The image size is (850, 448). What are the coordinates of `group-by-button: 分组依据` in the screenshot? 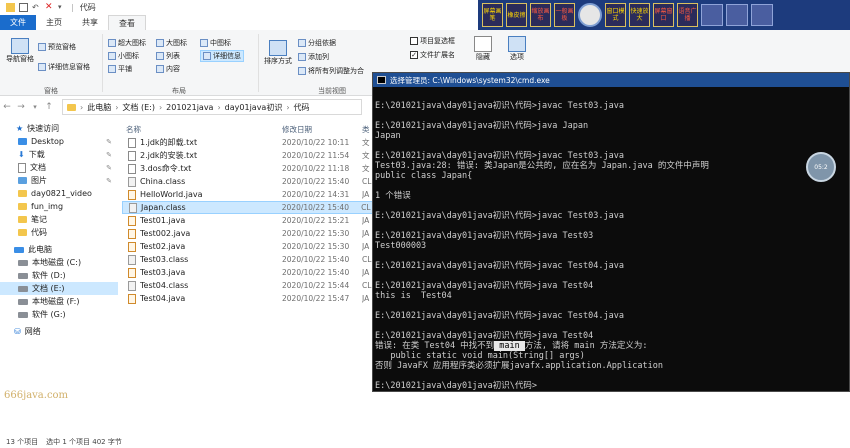 It's located at (317, 43).